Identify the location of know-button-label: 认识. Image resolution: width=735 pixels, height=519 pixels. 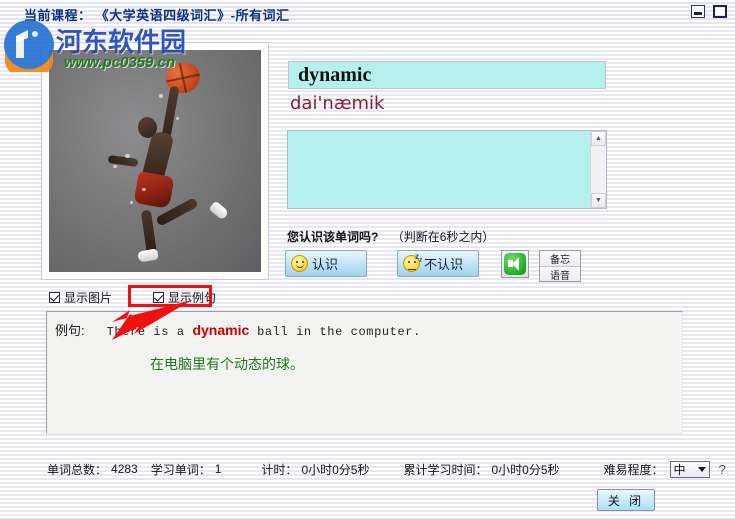
(325, 264).